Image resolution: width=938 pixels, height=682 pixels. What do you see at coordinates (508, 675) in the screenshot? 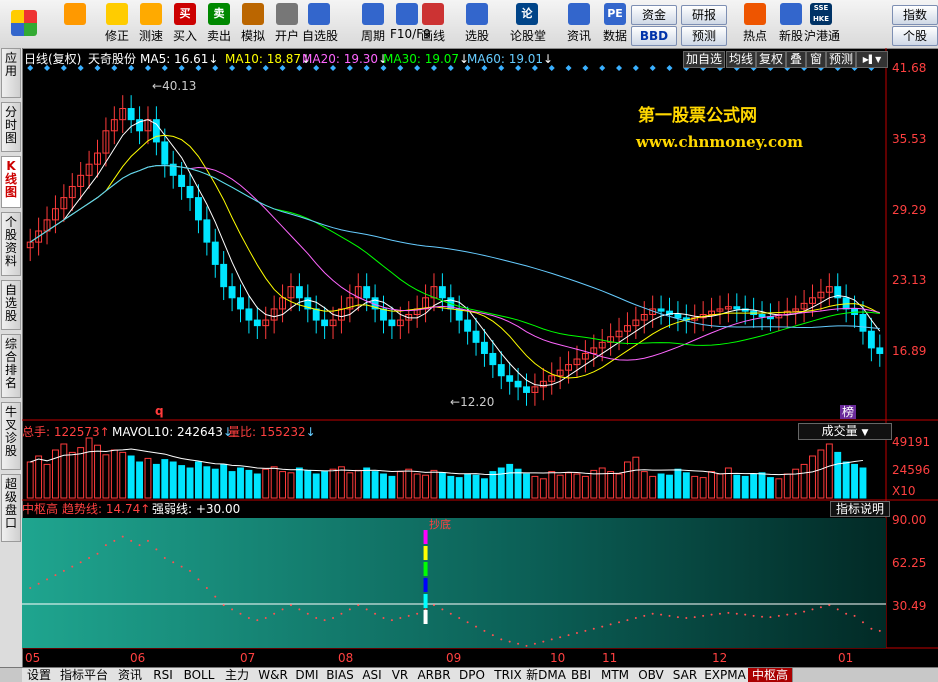
I see `bottom-tab-13: TRIX` at bounding box center [508, 675].